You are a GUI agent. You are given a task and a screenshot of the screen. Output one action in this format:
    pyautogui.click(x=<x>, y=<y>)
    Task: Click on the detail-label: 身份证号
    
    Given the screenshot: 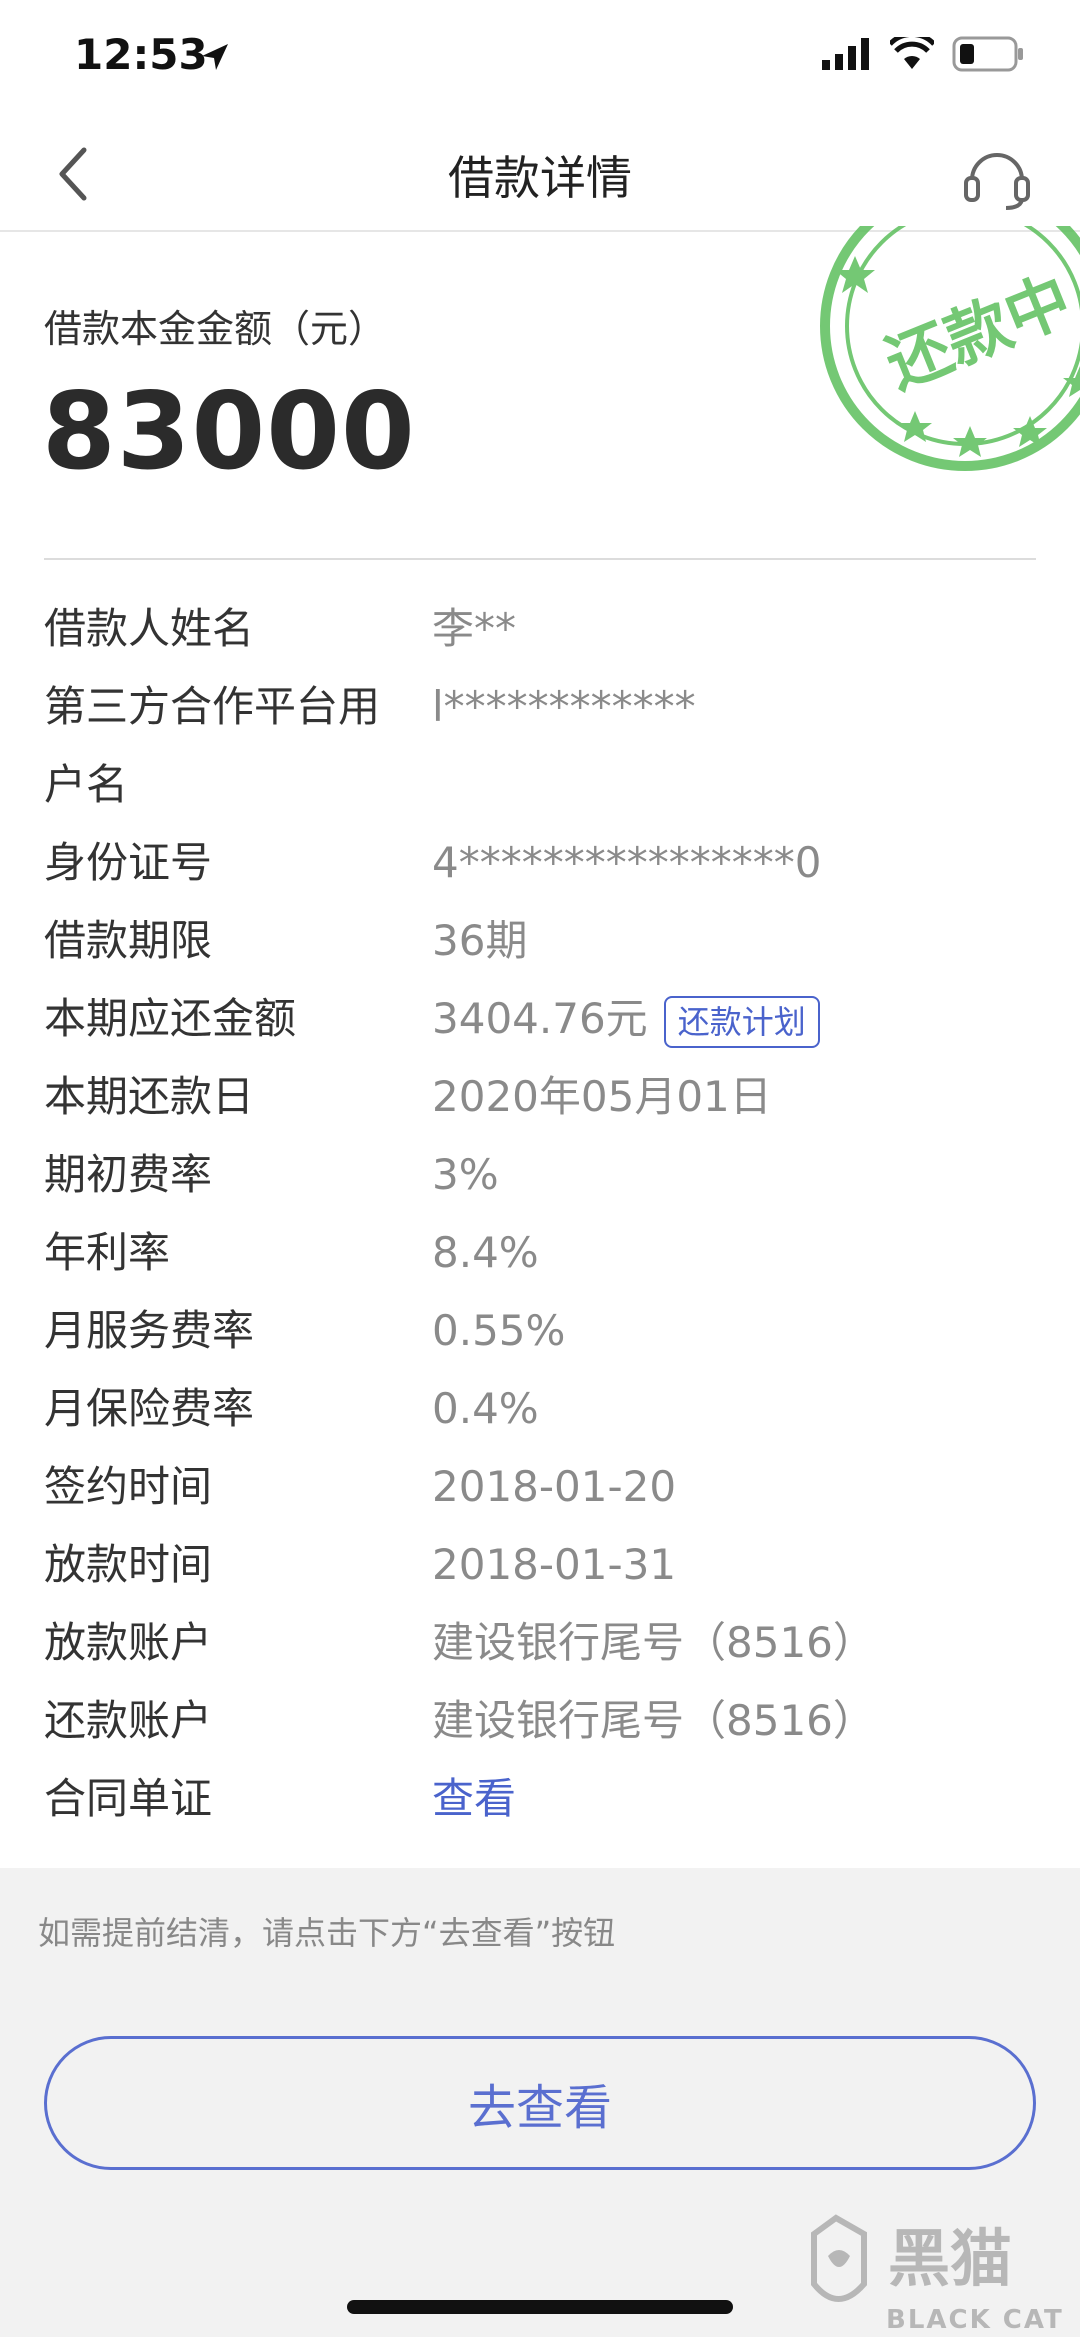 What is the action you would take?
    pyautogui.click(x=128, y=862)
    